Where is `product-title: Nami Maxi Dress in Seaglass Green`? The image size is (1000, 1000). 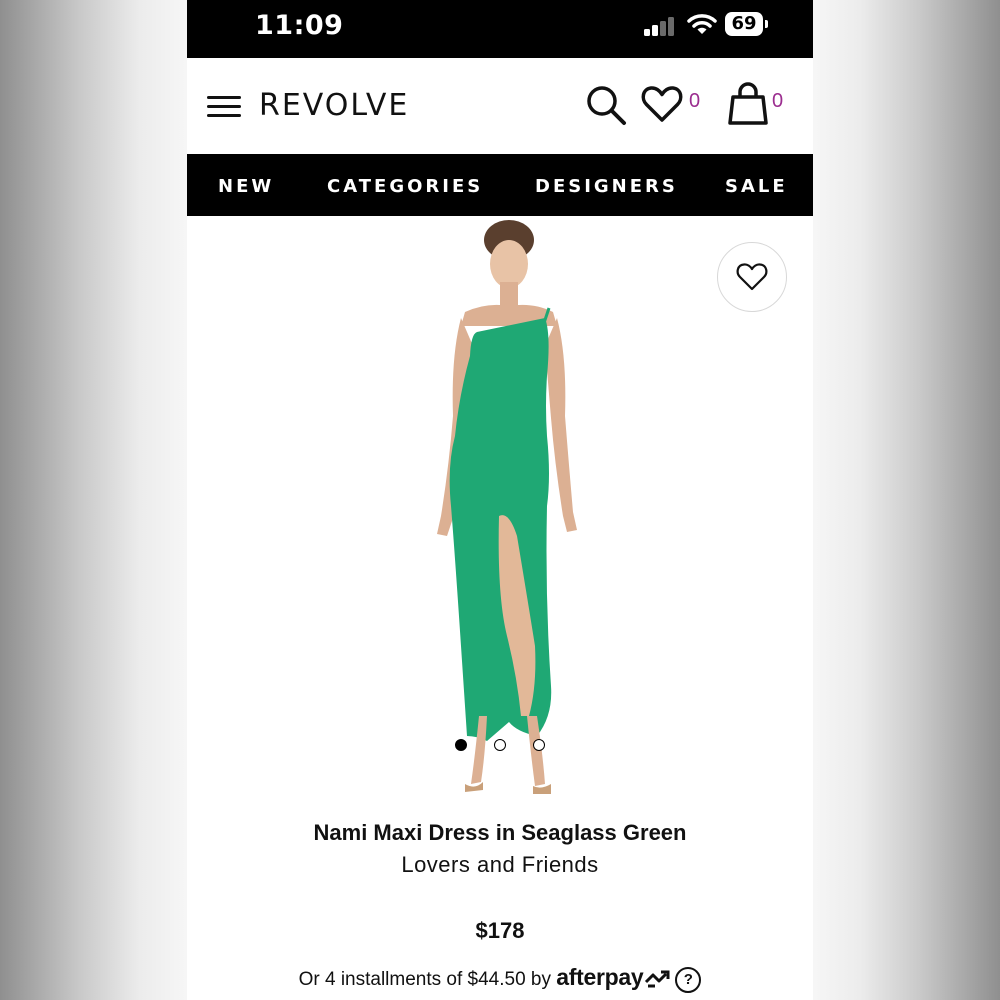
product-title: Nami Maxi Dress in Seaglass Green is located at coordinates (500, 832).